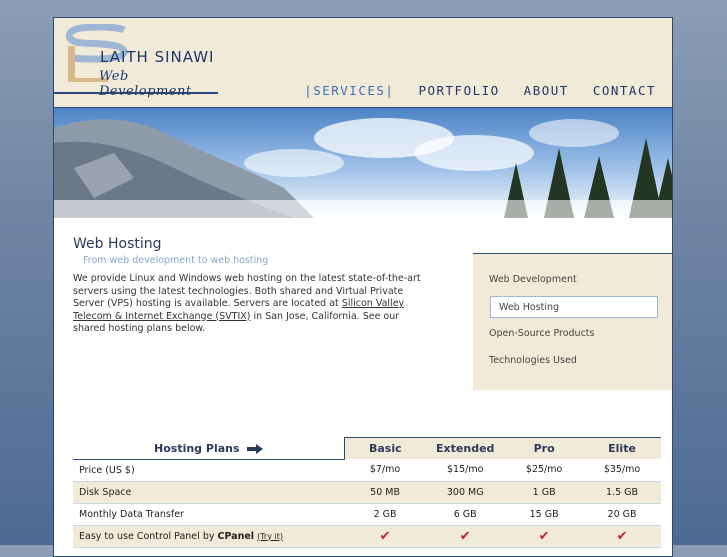 This screenshot has width=727, height=557. I want to click on try-it-link: (Try it), so click(270, 536).